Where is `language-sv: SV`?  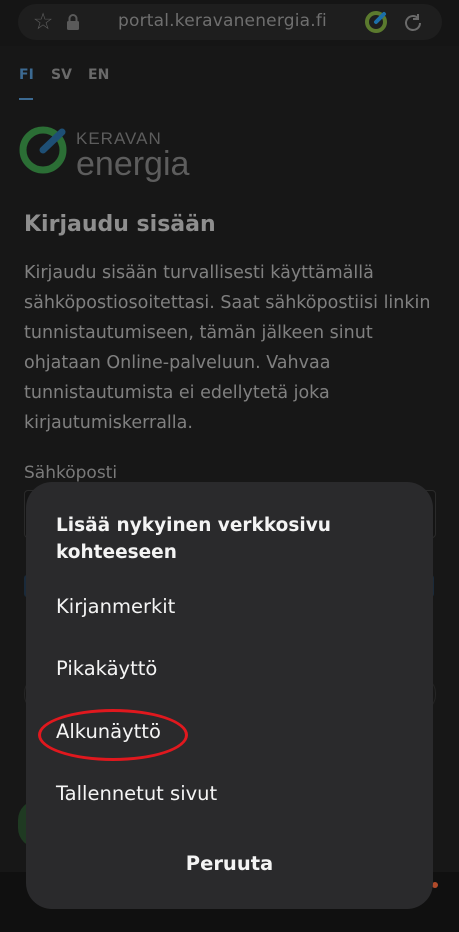 language-sv: SV is located at coordinates (61, 75).